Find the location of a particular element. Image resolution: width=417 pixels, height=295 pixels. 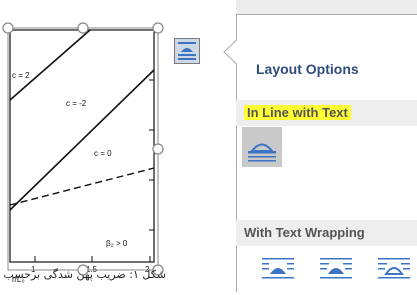

curve-label-cminus2: c = -2 is located at coordinates (76, 103).